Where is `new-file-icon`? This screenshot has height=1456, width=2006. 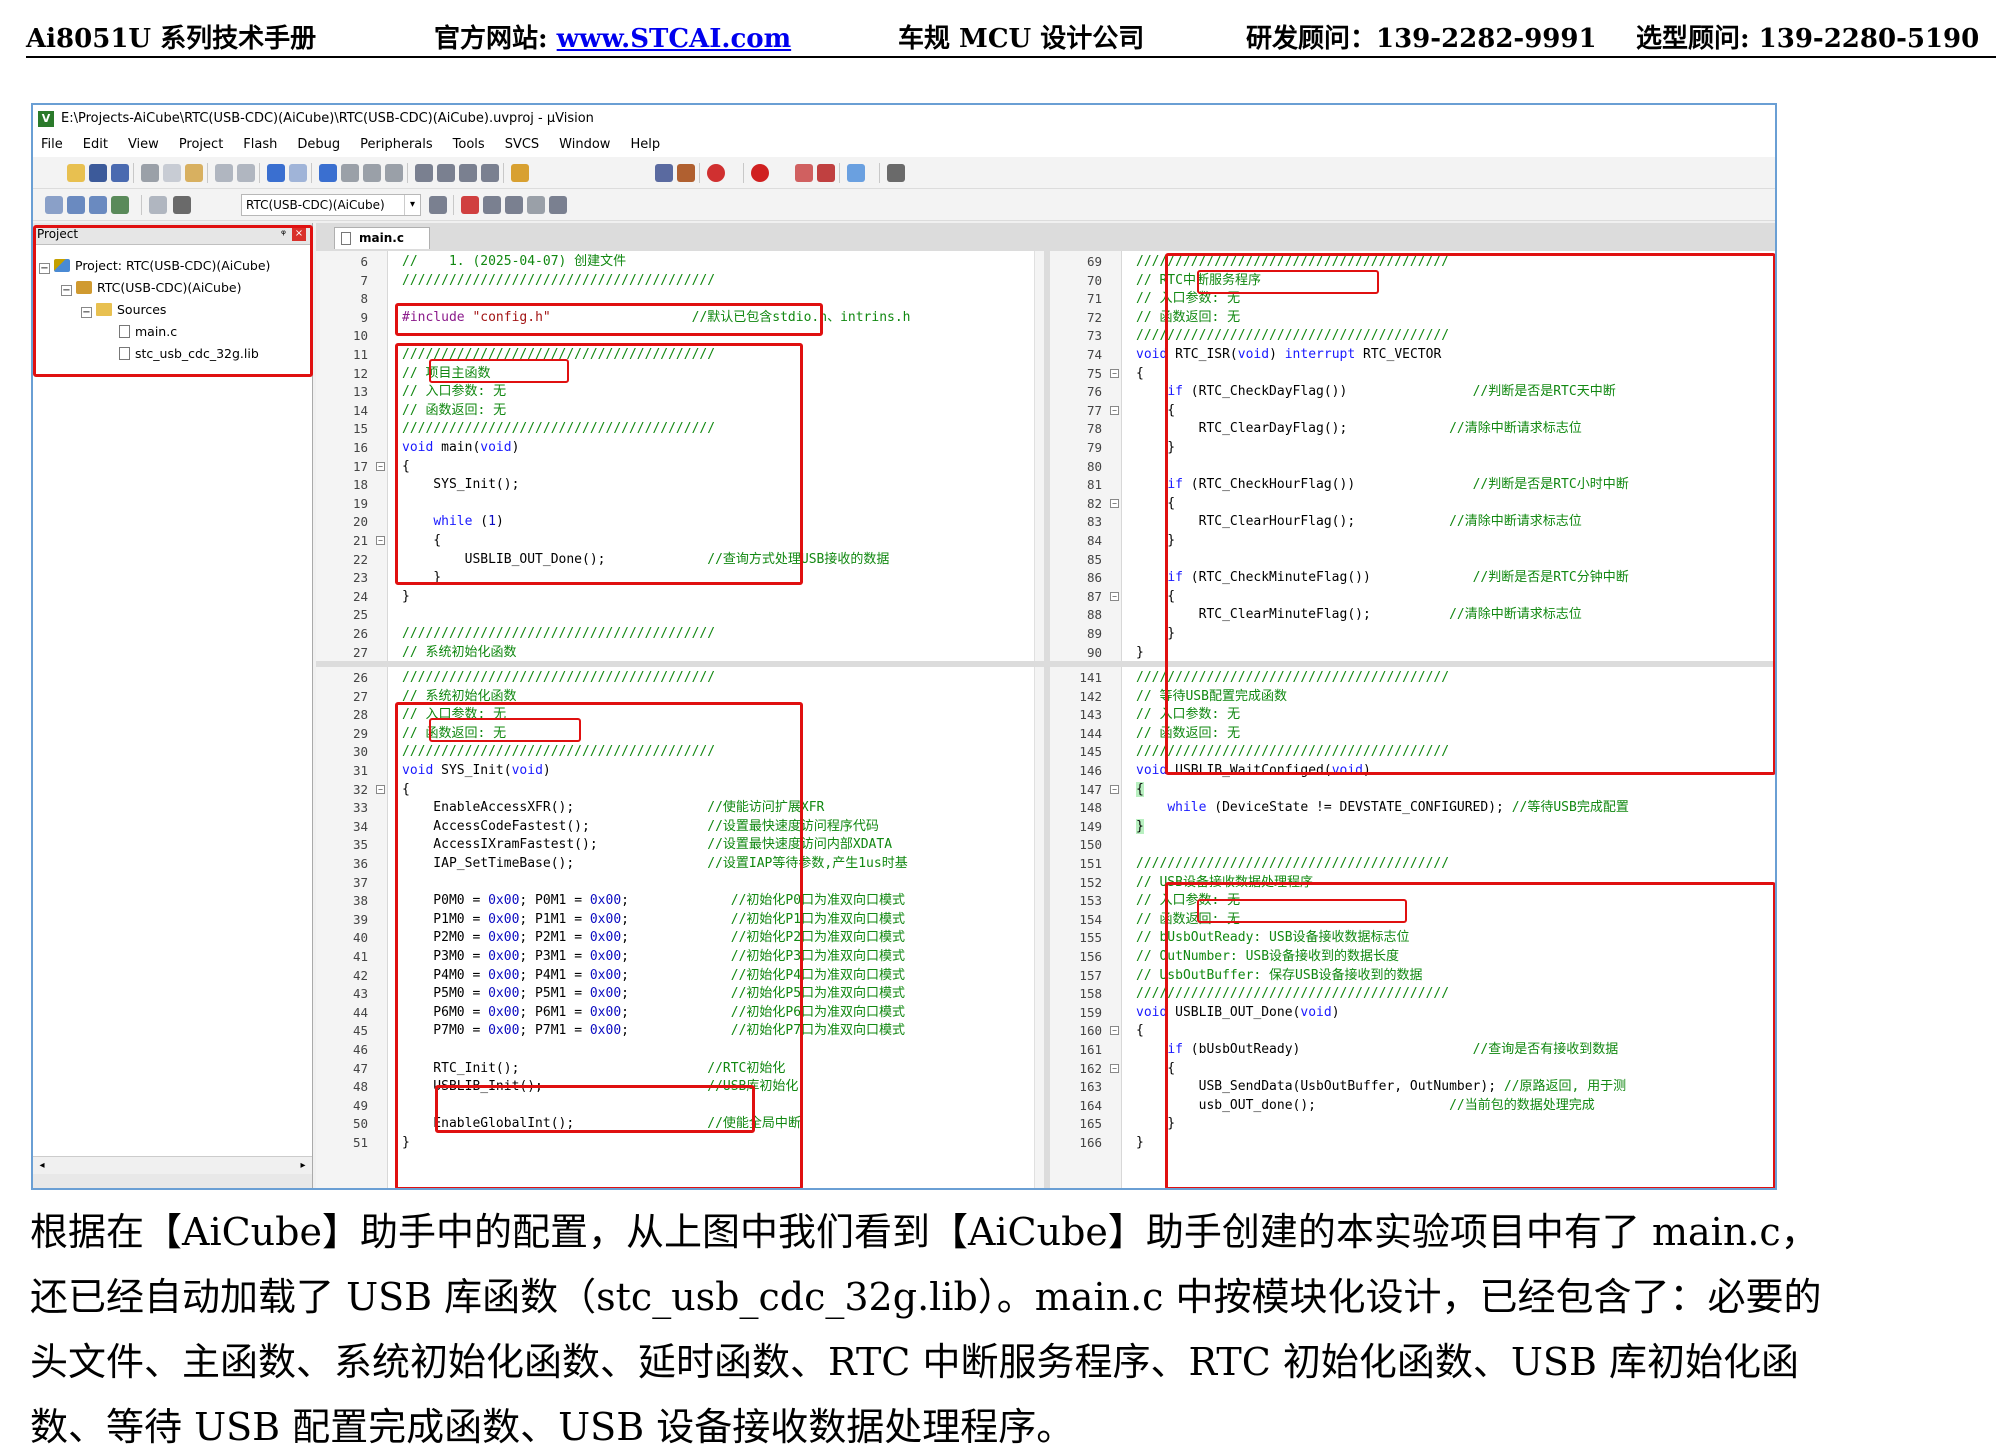 new-file-icon is located at coordinates (54, 173).